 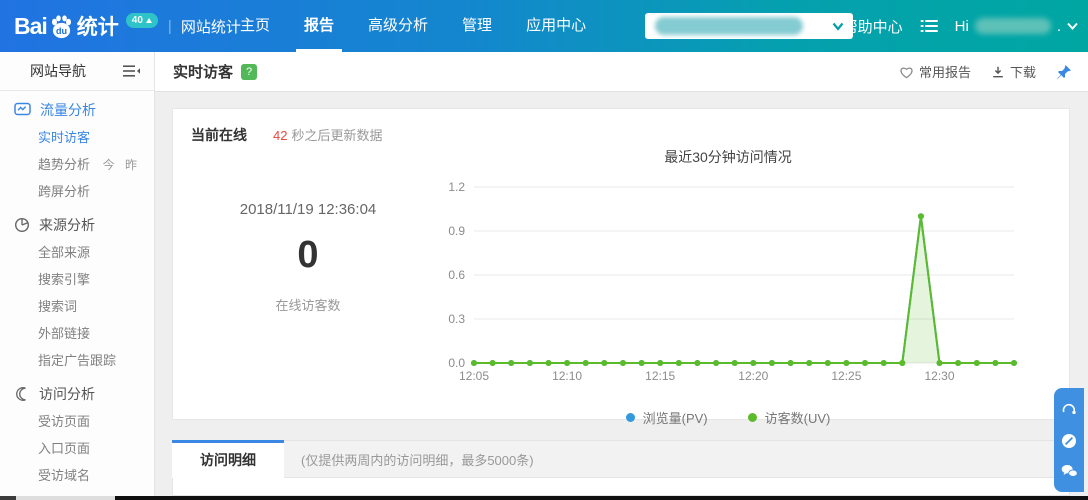 I want to click on svg-text: 12:15, so click(x=660, y=376).